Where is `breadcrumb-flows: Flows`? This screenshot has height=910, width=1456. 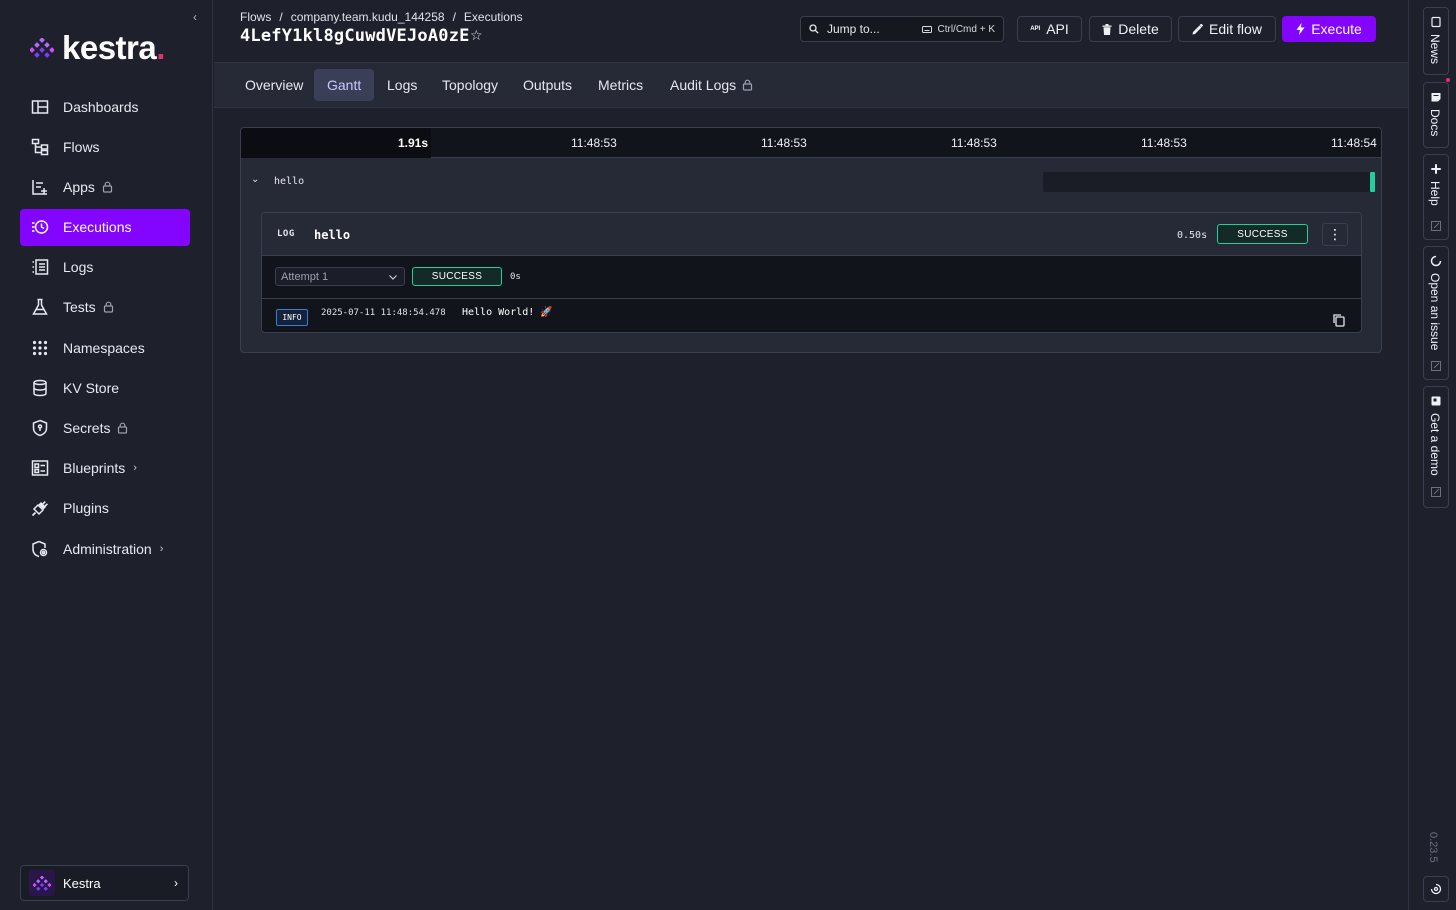 breadcrumb-flows: Flows is located at coordinates (255, 17).